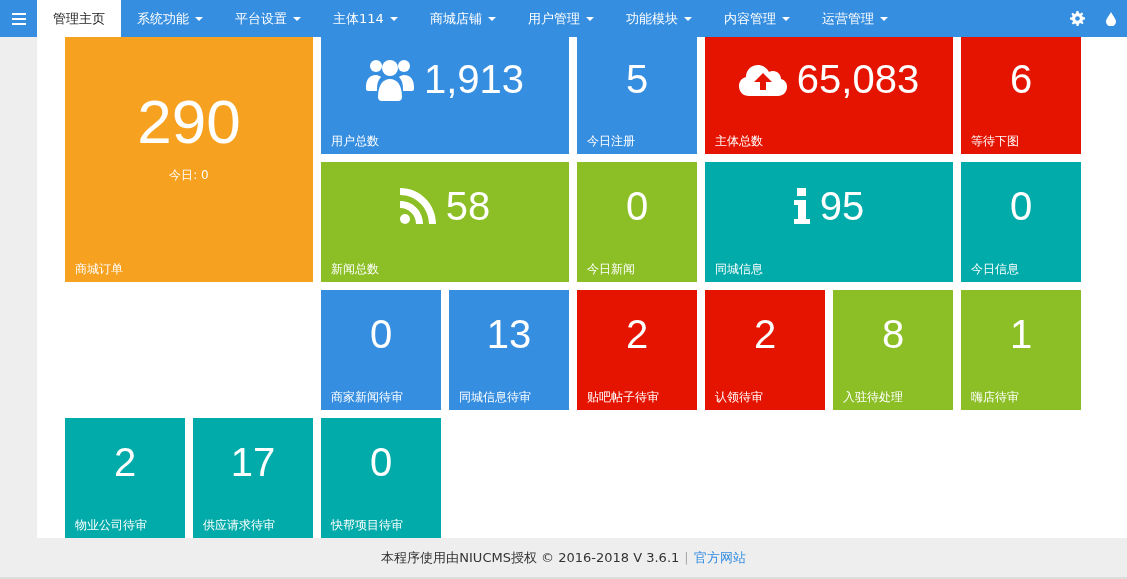 This screenshot has height=579, width=1127. What do you see at coordinates (509, 333) in the screenshot?
I see `stat-value: 13` at bounding box center [509, 333].